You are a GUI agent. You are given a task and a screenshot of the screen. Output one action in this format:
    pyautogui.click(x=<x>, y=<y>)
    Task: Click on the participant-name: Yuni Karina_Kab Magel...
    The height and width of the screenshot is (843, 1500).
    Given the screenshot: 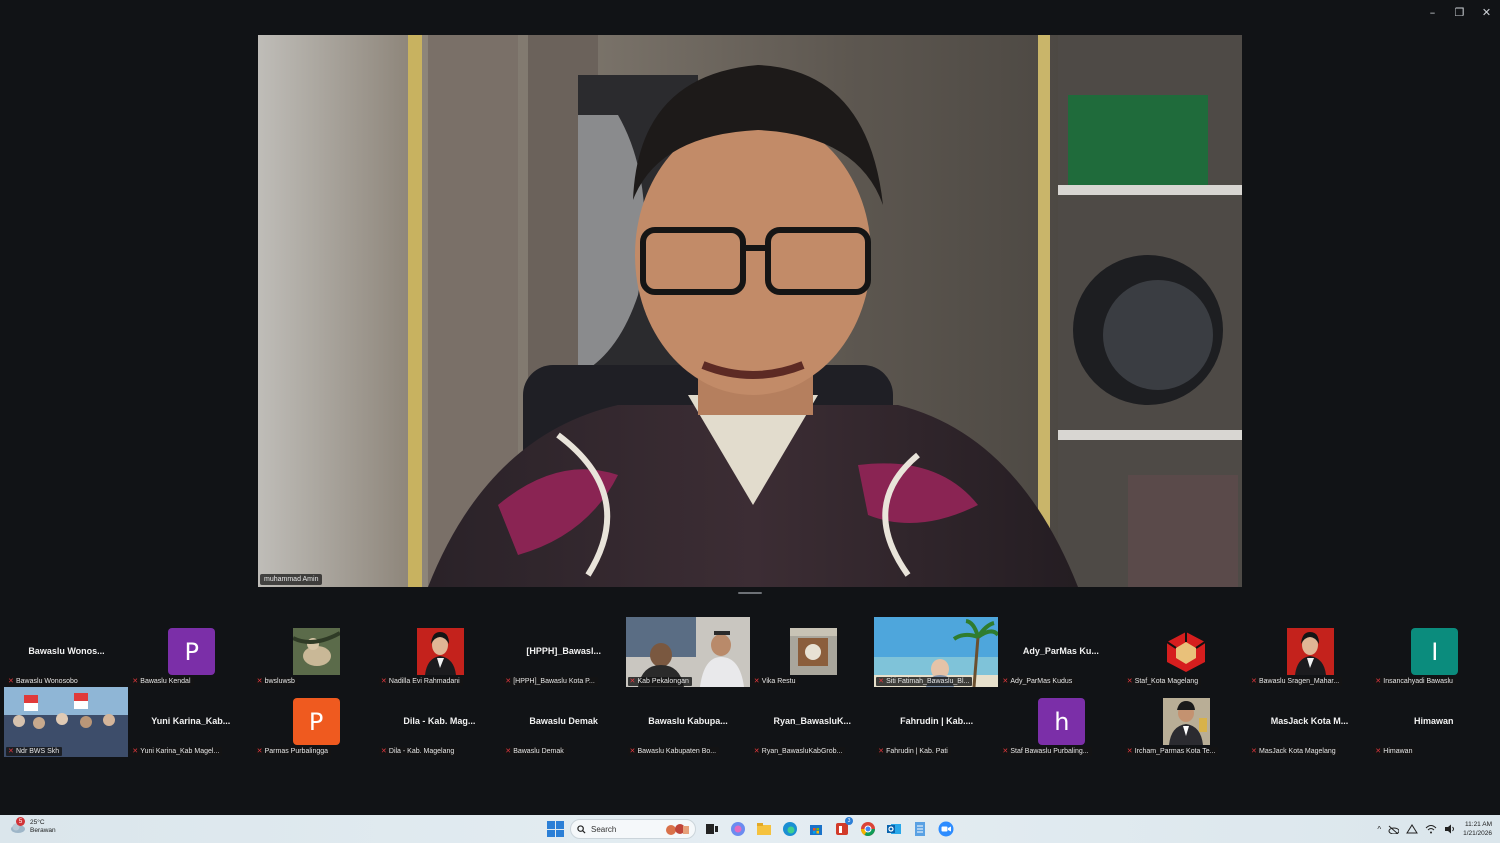 What is the action you would take?
    pyautogui.click(x=180, y=751)
    